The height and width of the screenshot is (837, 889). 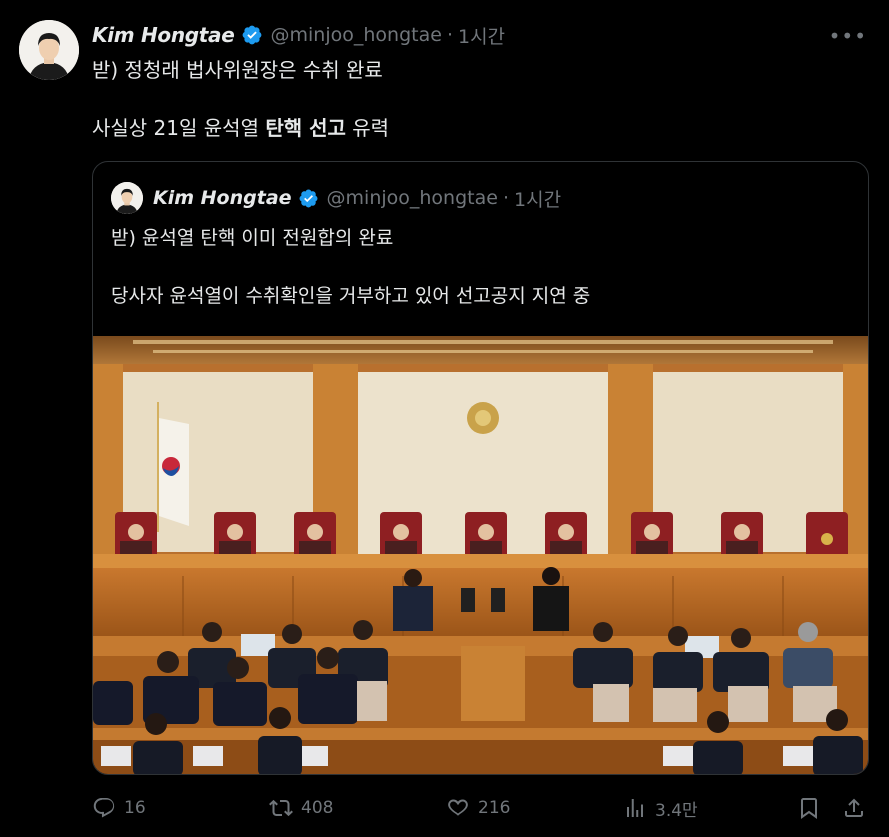 What do you see at coordinates (494, 808) in the screenshot?
I see `like-count: 216` at bounding box center [494, 808].